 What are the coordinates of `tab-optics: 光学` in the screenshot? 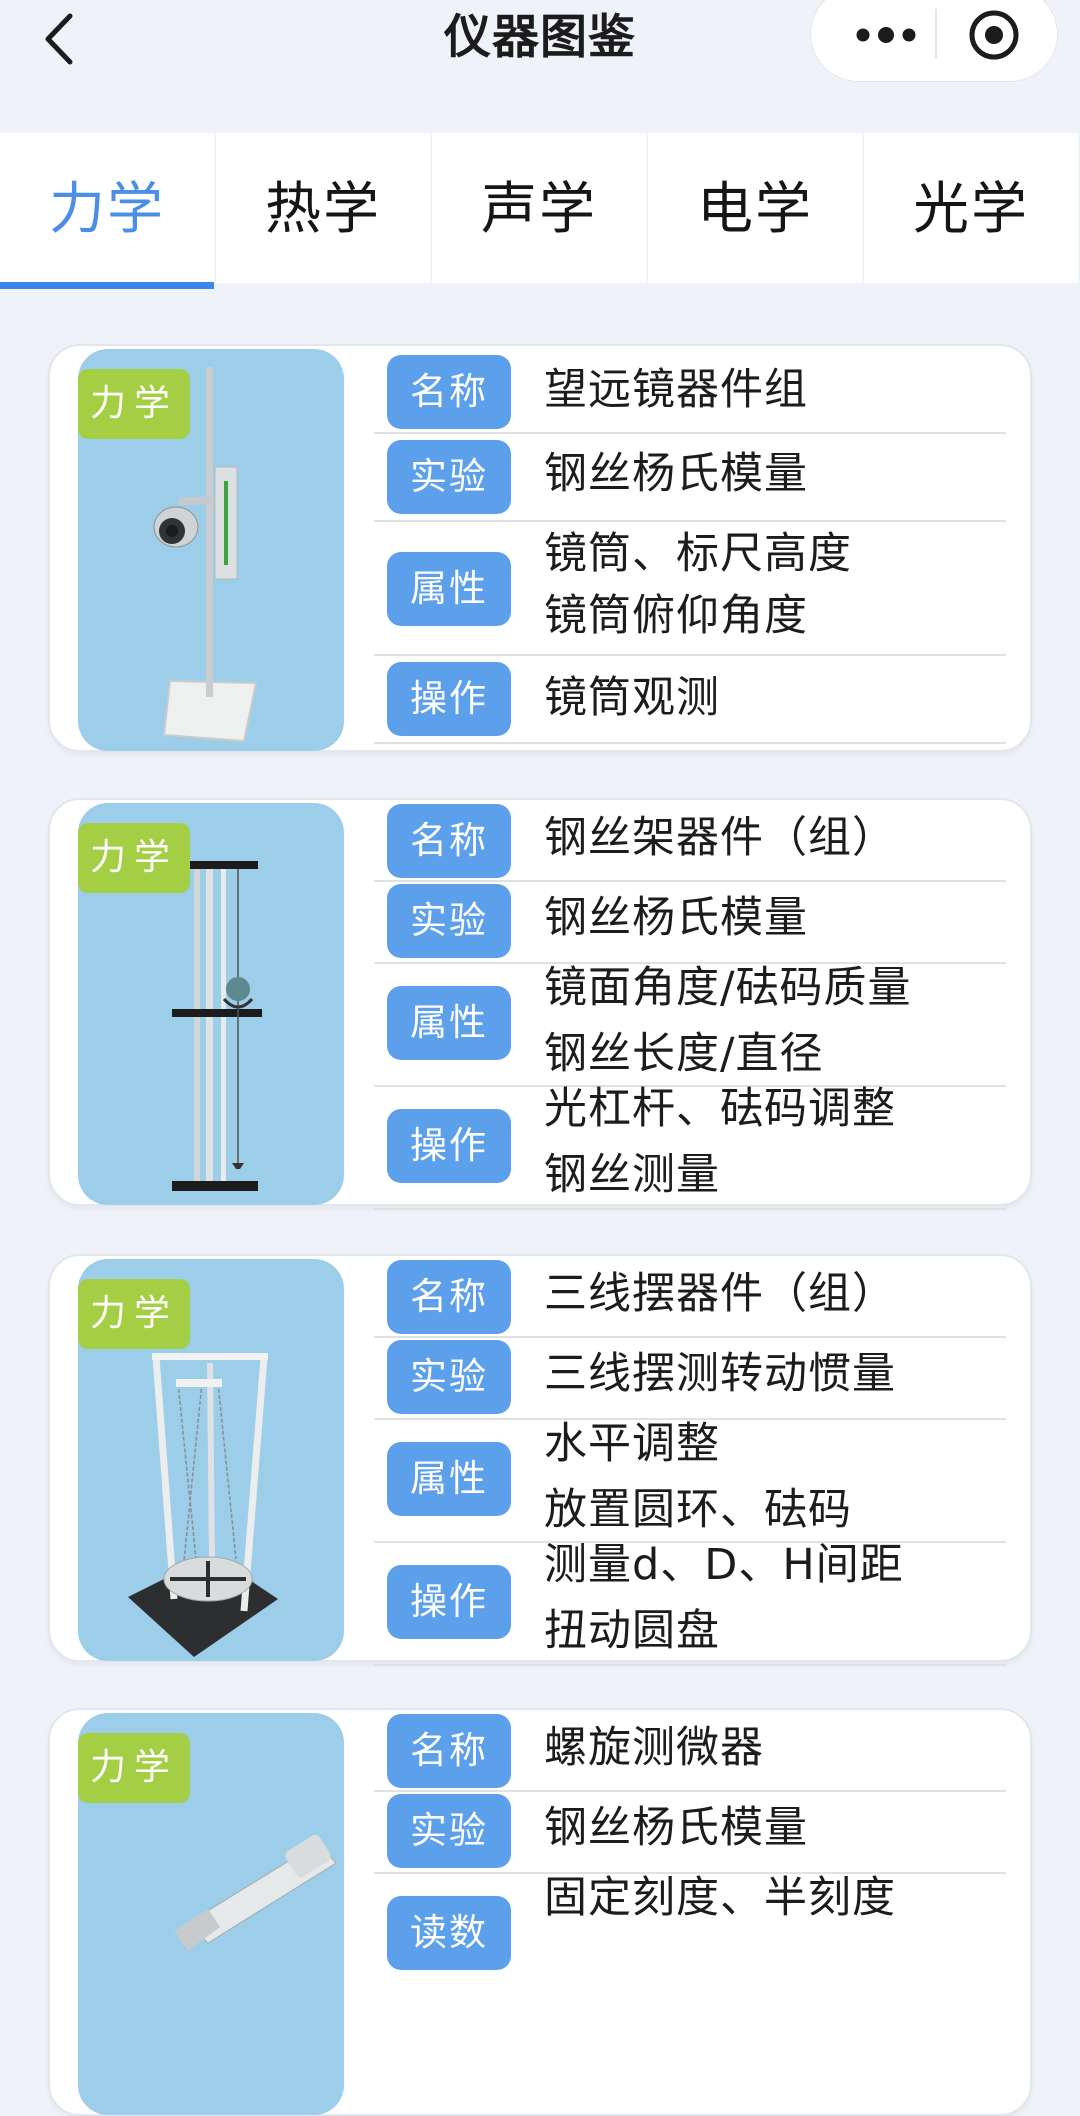 It's located at (971, 208).